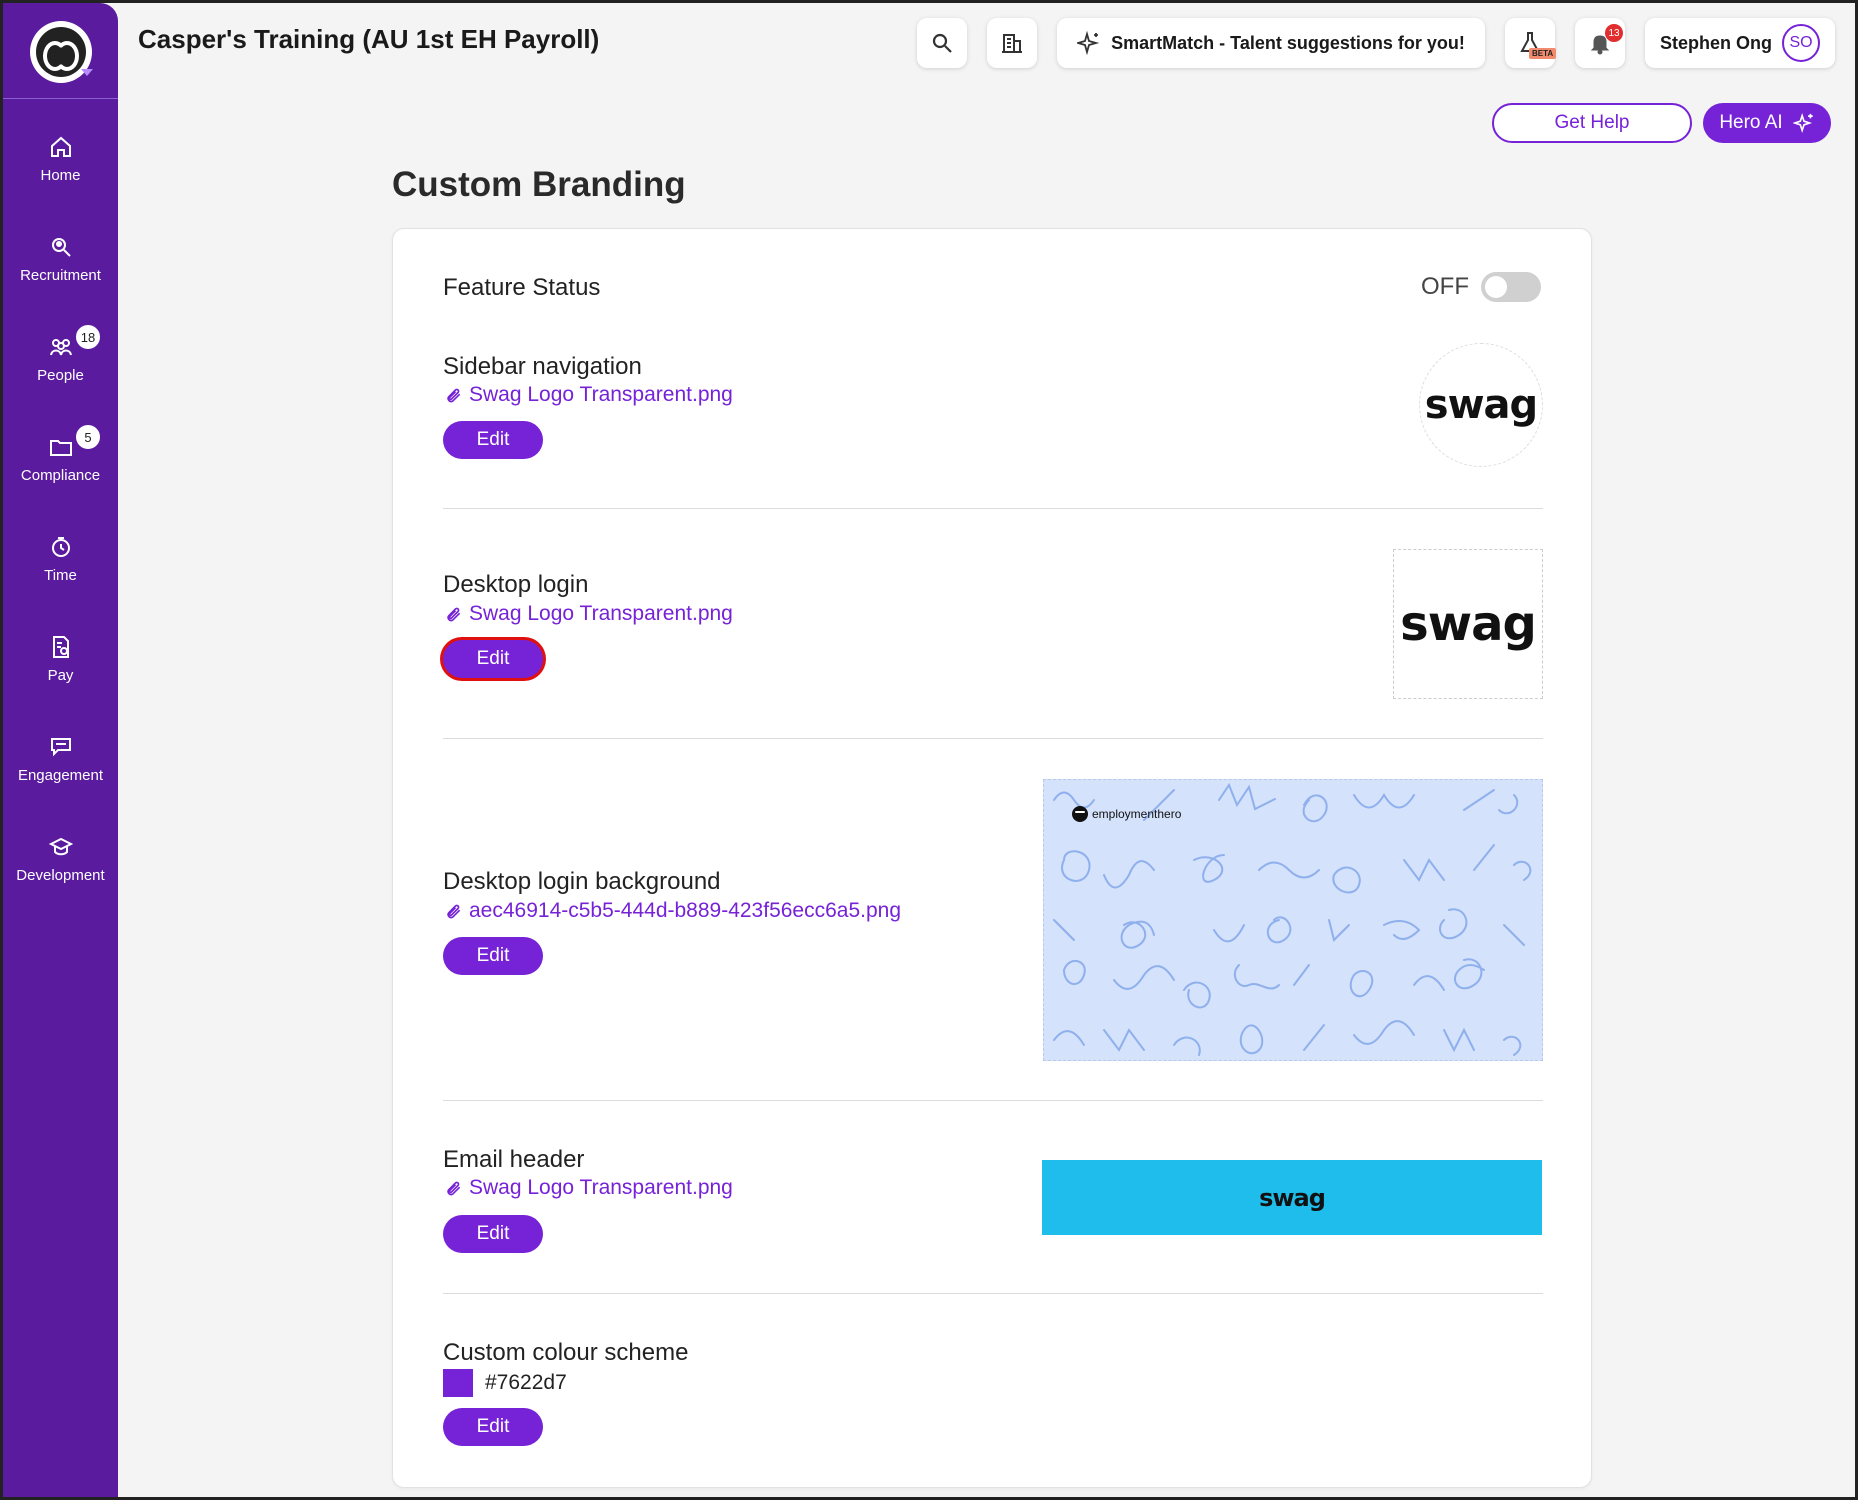 The width and height of the screenshot is (1858, 1500). I want to click on file-name: aec46914-c5b5-444d-b889-423f56ecc6a5.png, so click(685, 910).